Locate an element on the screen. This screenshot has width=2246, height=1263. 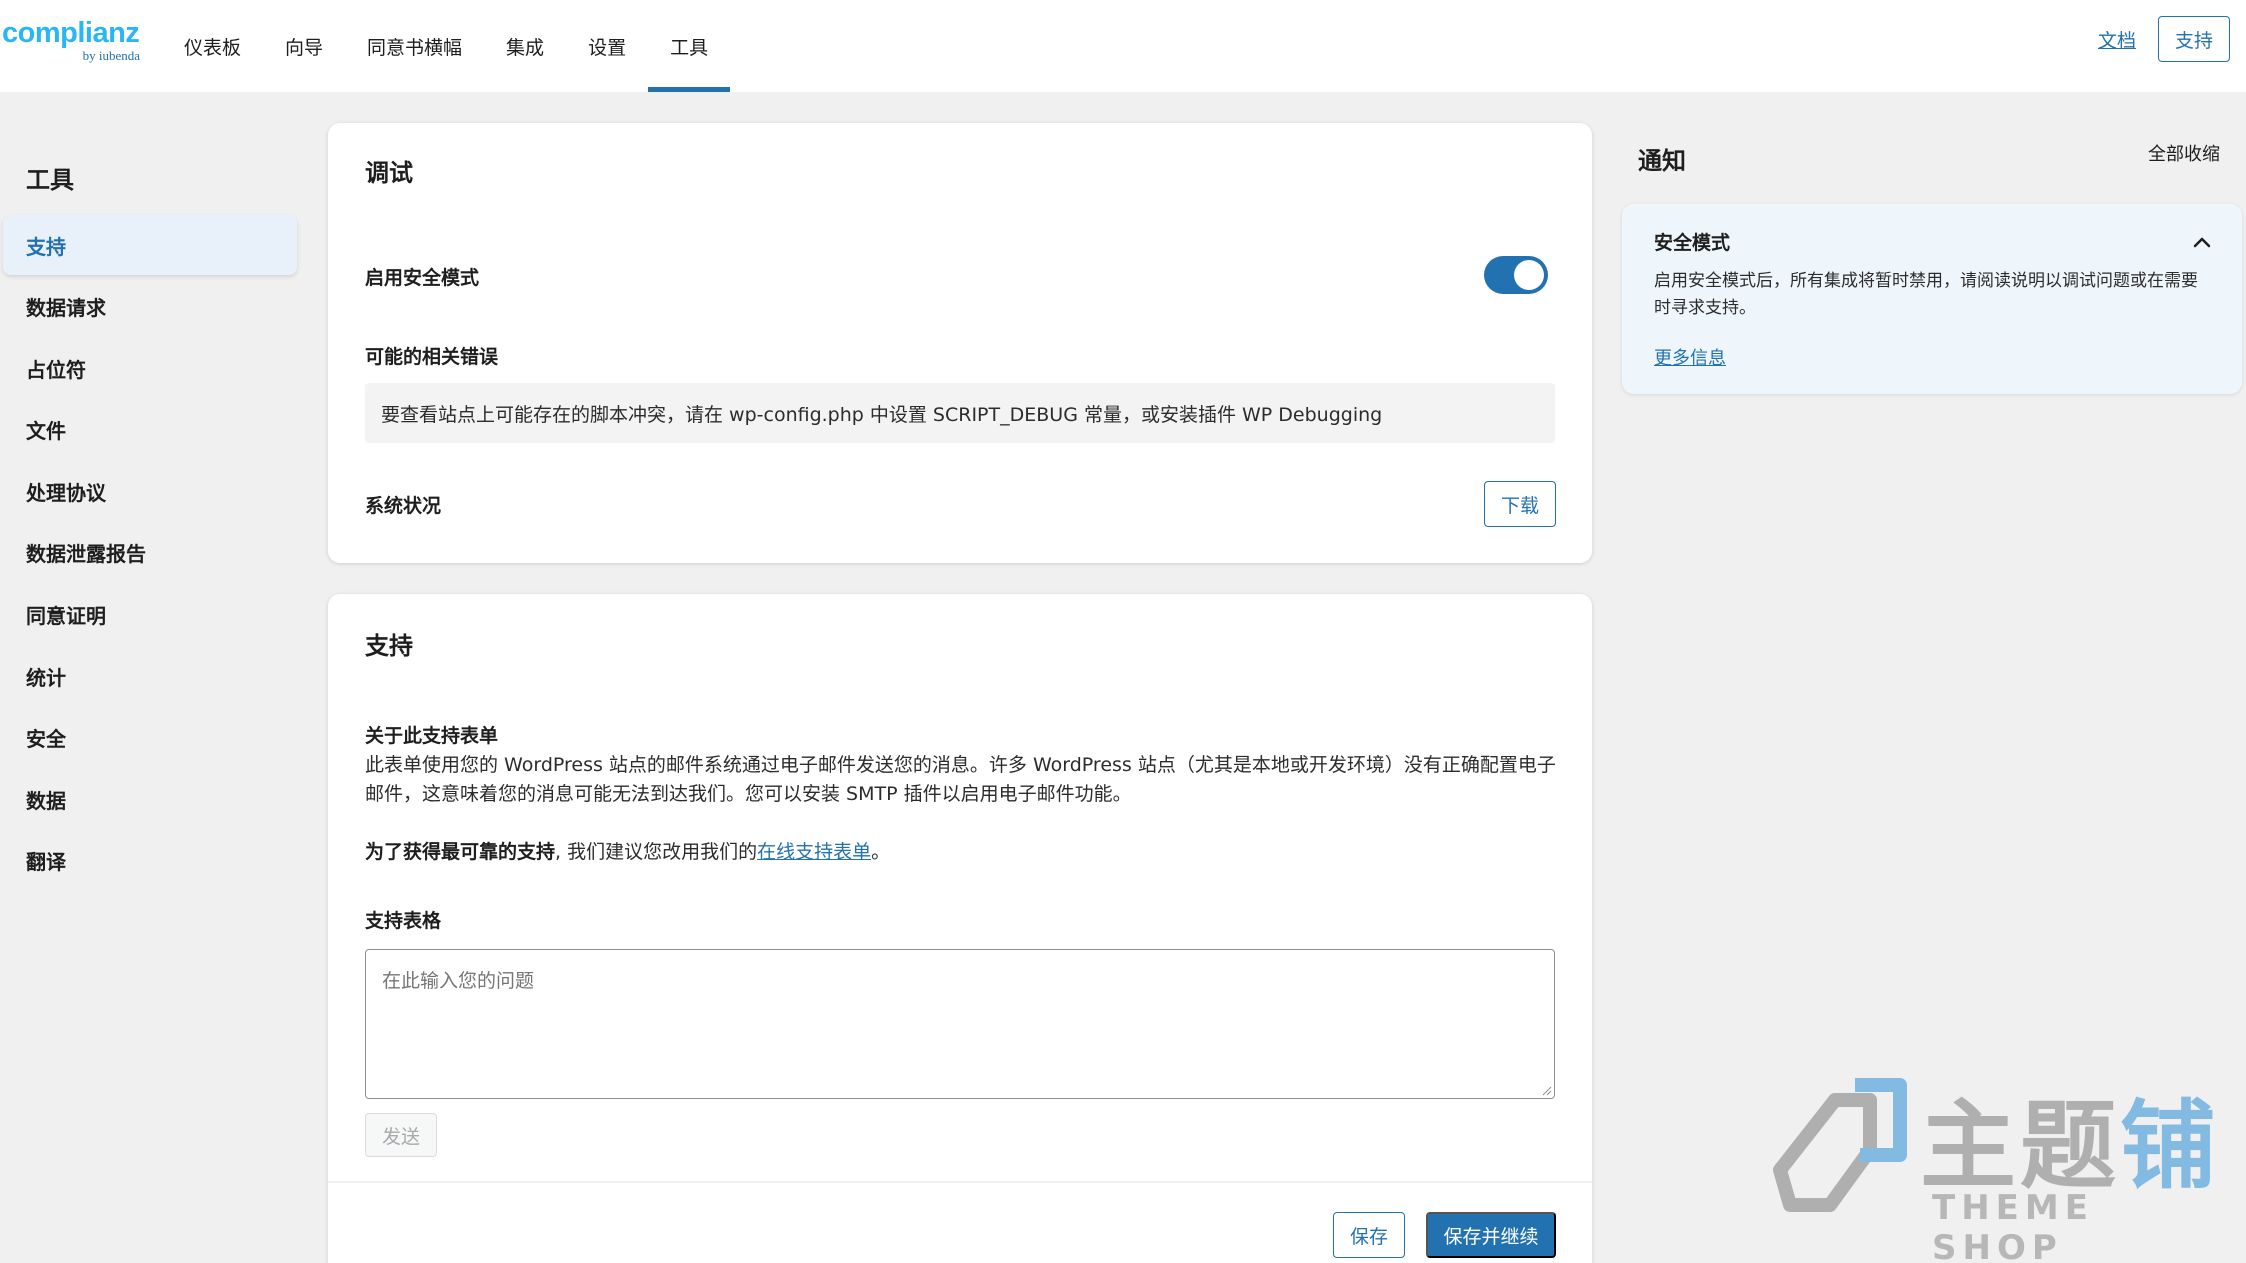
recommendation-text: 为了获得最可靠的支持, 我们建议您改用我们的在线支持表单。 is located at coordinates (627, 850).